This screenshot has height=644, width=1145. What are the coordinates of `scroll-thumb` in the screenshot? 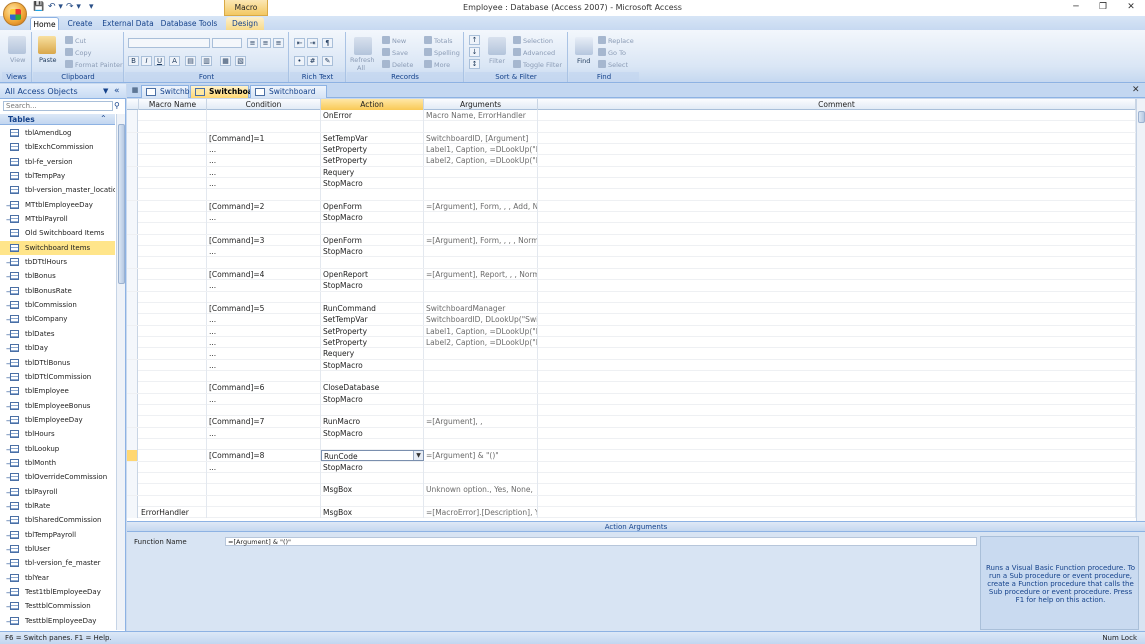 It's located at (121, 204).